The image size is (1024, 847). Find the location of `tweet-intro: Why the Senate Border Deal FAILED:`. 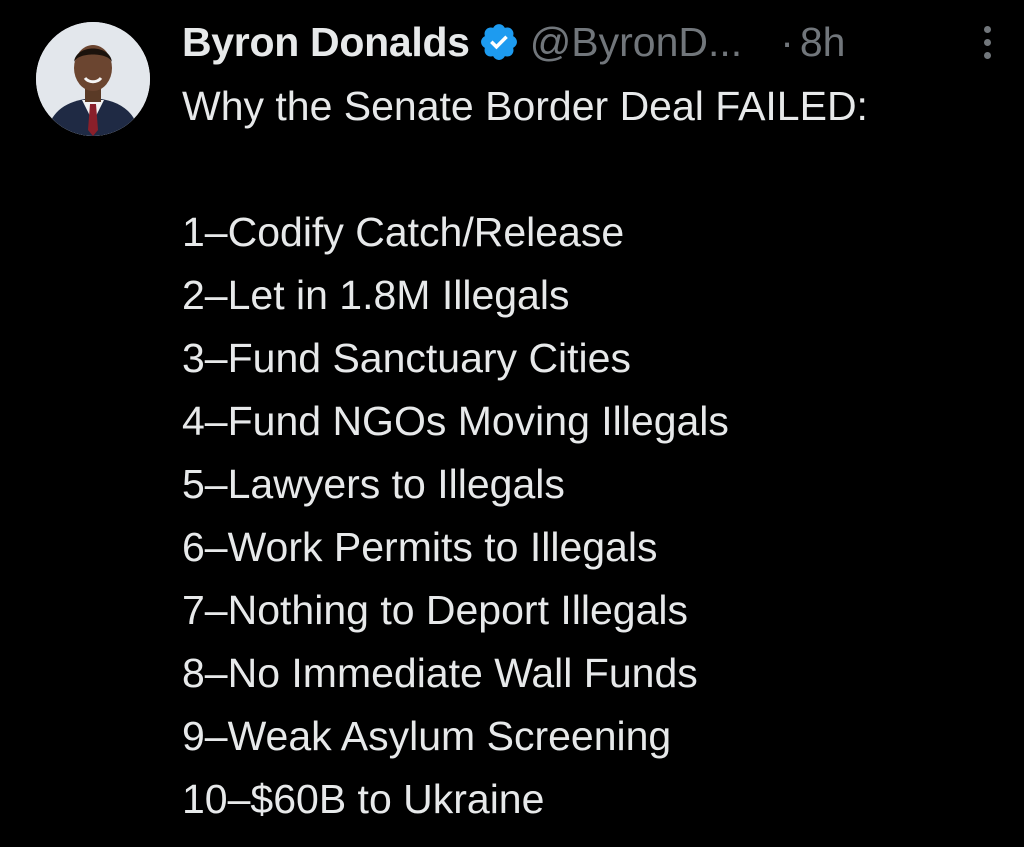

tweet-intro: Why the Senate Border Deal FAILED: is located at coordinates (525, 106).